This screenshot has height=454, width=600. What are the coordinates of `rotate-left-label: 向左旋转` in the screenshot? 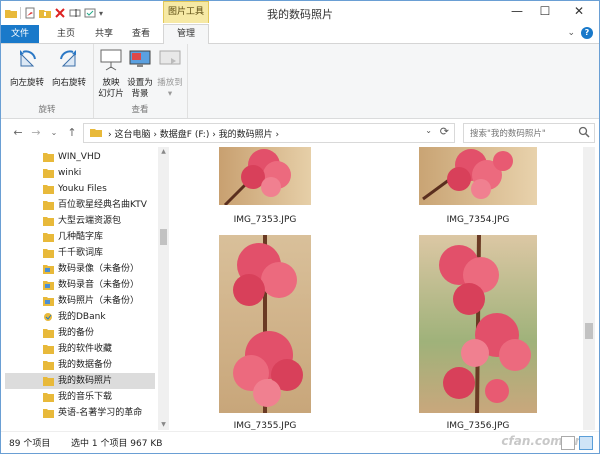 It's located at (26, 83).